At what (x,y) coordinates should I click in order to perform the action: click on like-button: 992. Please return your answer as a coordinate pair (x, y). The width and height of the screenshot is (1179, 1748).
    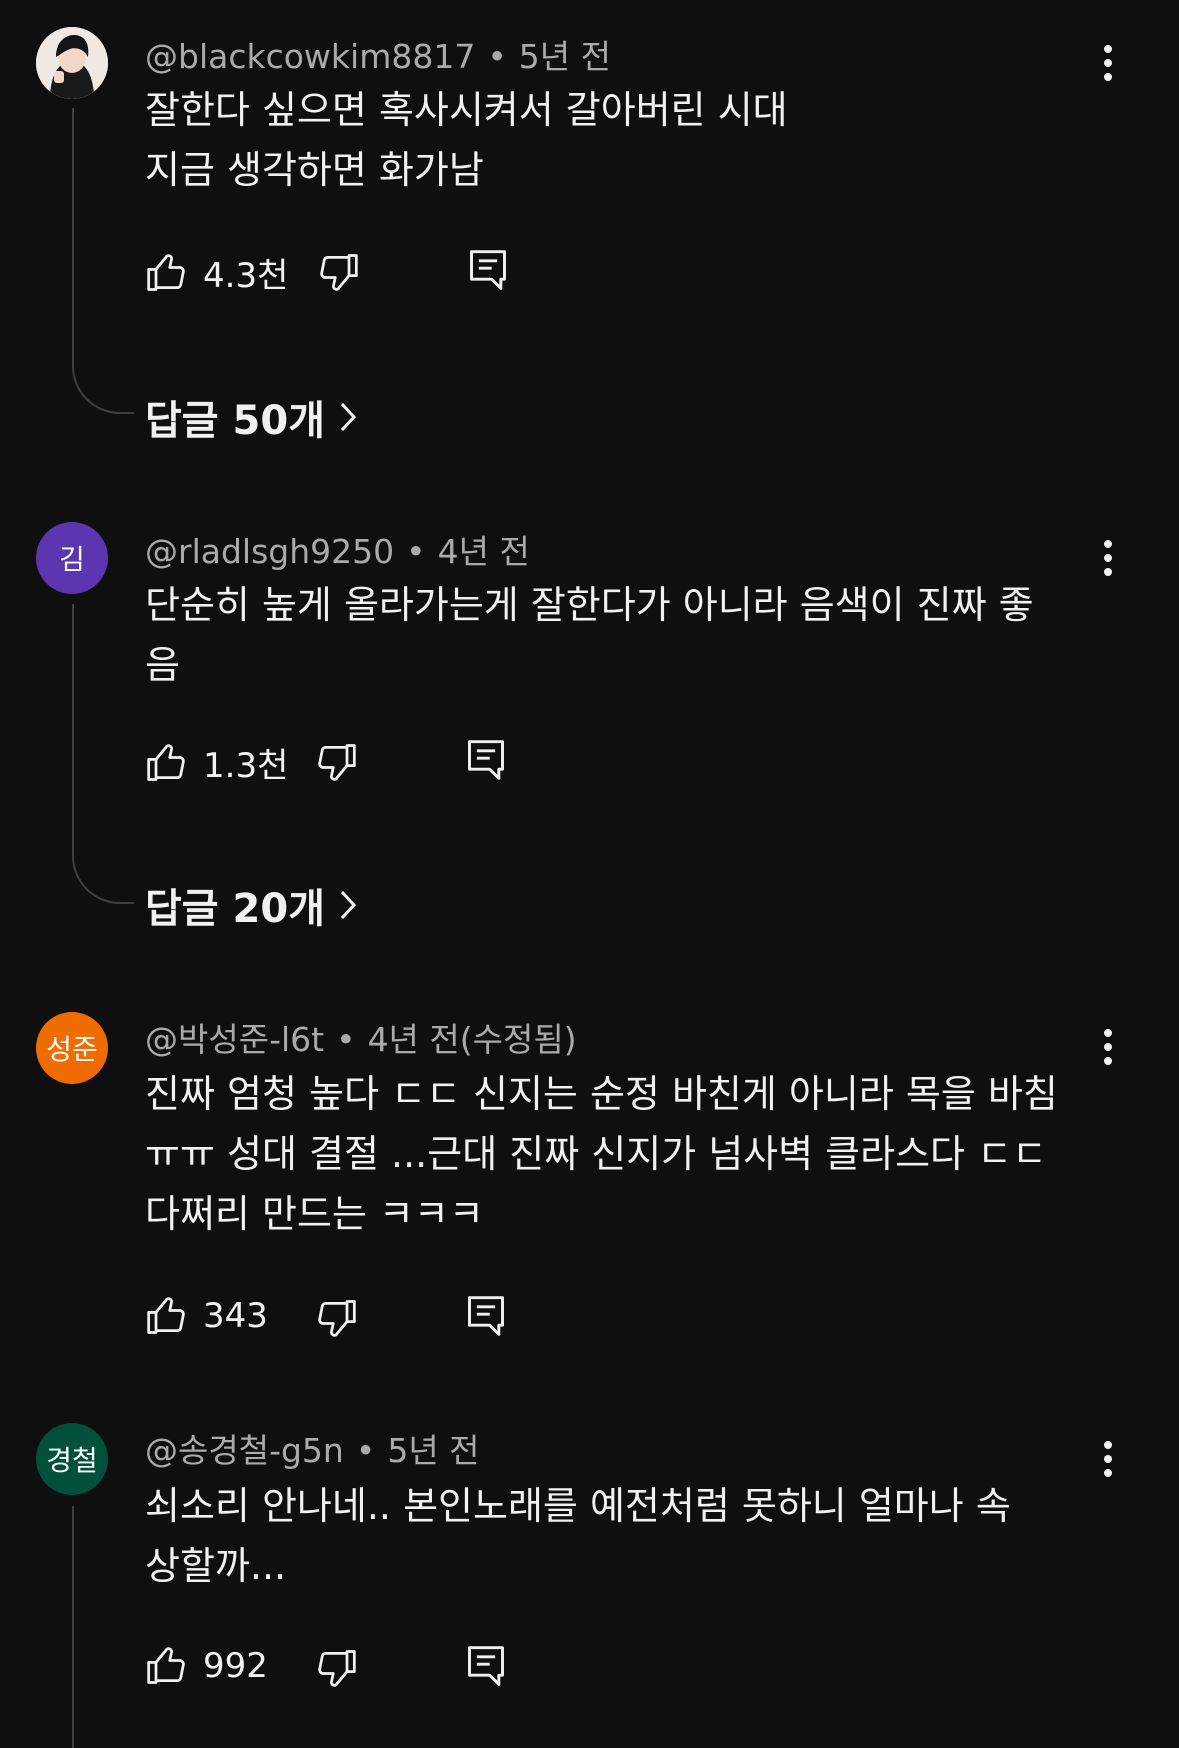
    Looking at the image, I should click on (206, 1666).